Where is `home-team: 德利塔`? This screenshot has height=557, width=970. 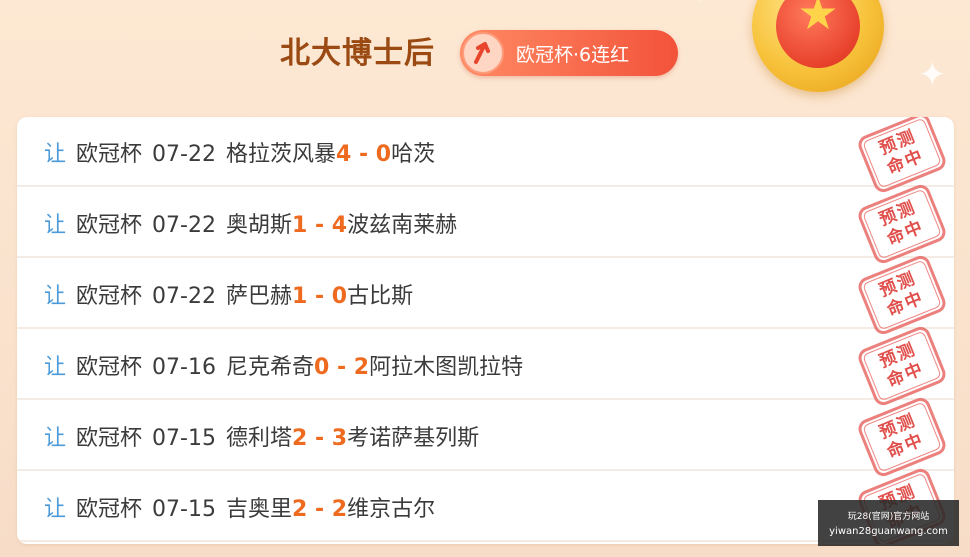
home-team: 德利塔 is located at coordinates (258, 438).